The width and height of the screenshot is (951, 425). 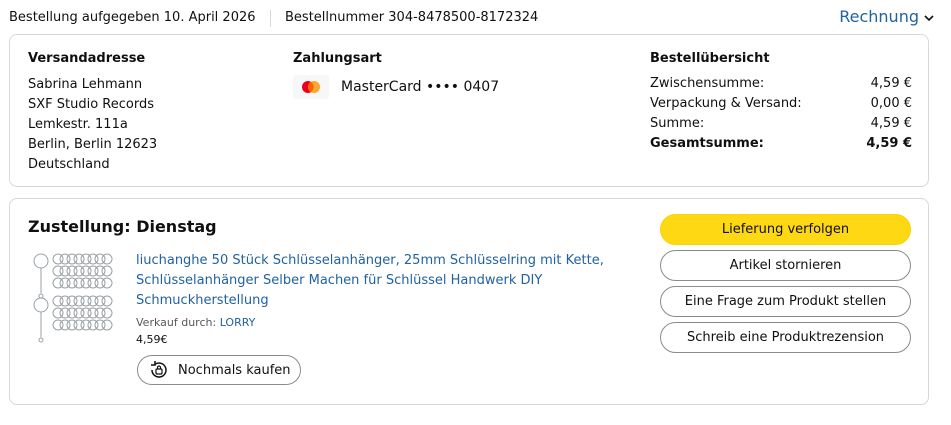 I want to click on chevron-down-icon, so click(x=929, y=17).